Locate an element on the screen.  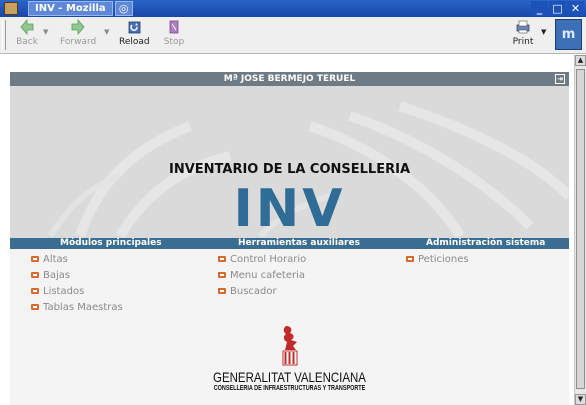
scroll-up-icon: ▲ is located at coordinates (580, 60).